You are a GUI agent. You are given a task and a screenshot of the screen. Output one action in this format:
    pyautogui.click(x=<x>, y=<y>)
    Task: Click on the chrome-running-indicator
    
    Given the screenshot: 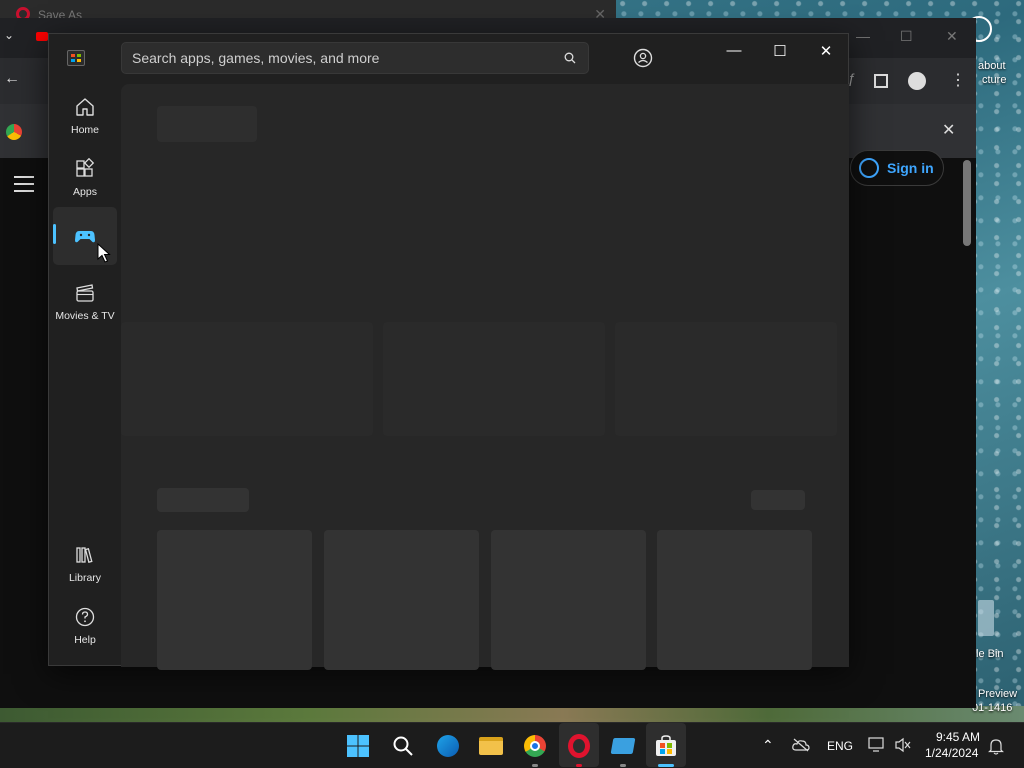 What is the action you would take?
    pyautogui.click(x=535, y=765)
    